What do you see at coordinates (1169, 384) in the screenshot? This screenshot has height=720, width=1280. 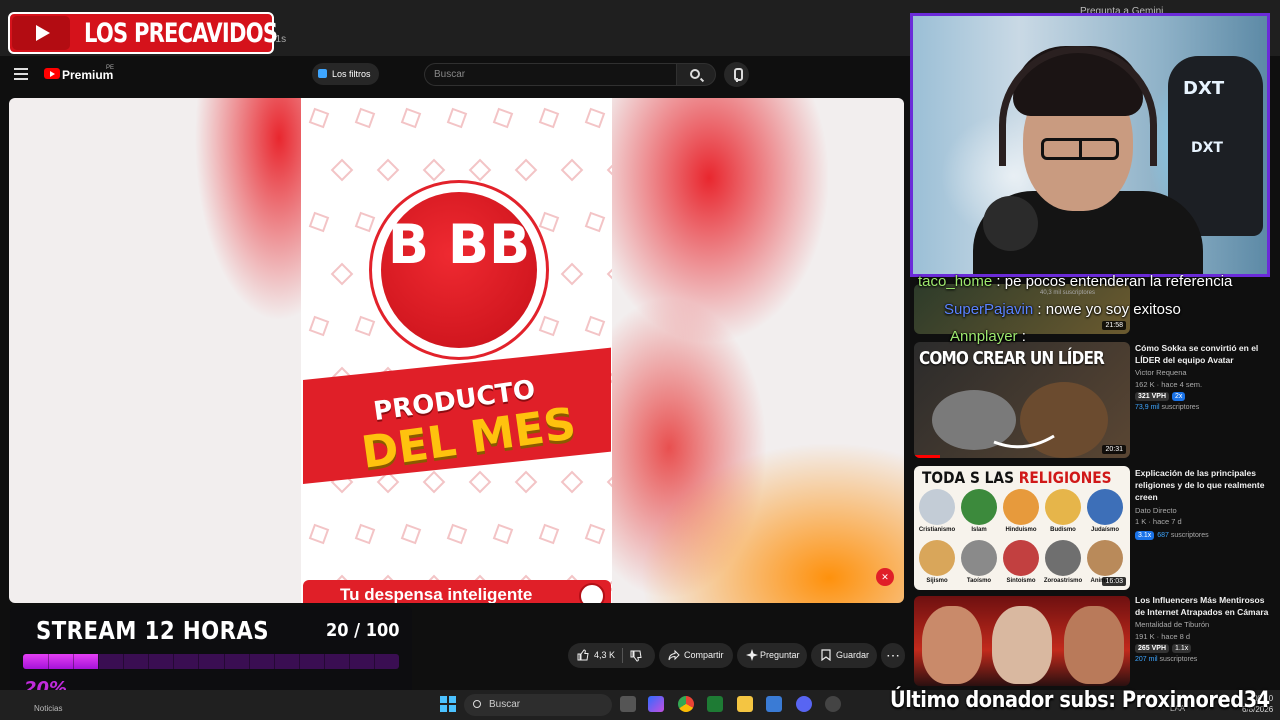 I see `rec-2-meta: 162 K · hace 4 sem.` at bounding box center [1169, 384].